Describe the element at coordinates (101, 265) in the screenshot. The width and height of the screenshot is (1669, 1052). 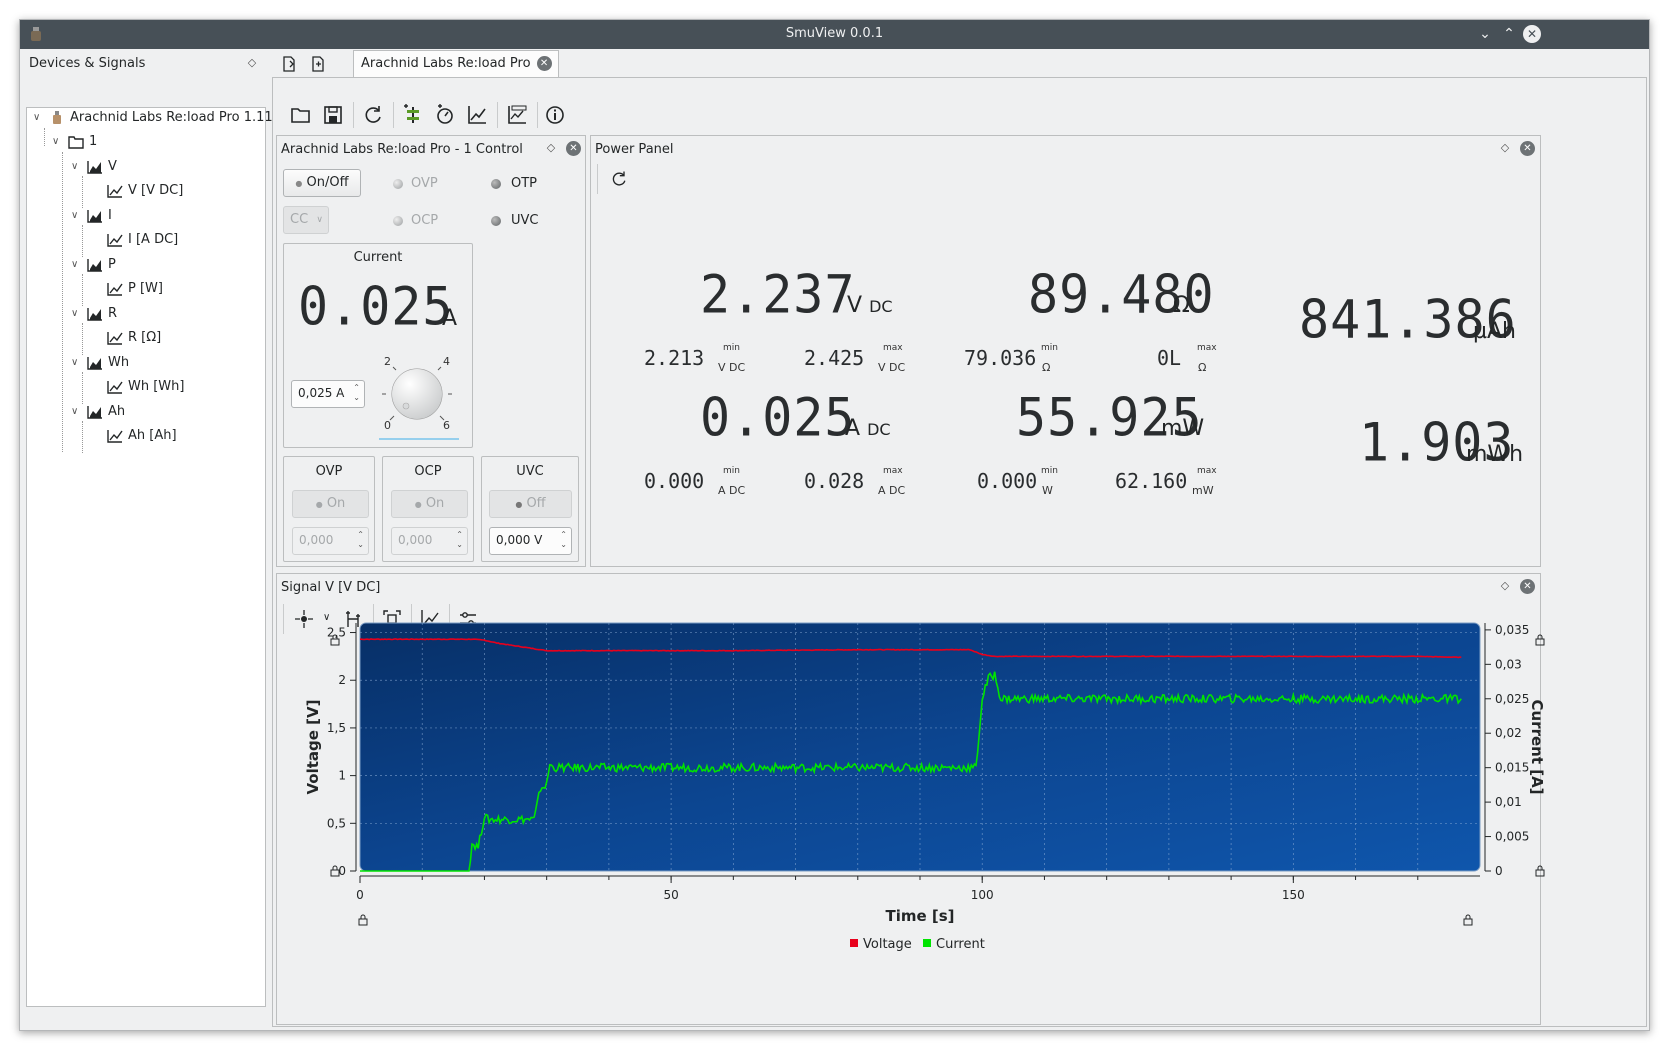
I see `tree-item-signal-p: P` at that location.